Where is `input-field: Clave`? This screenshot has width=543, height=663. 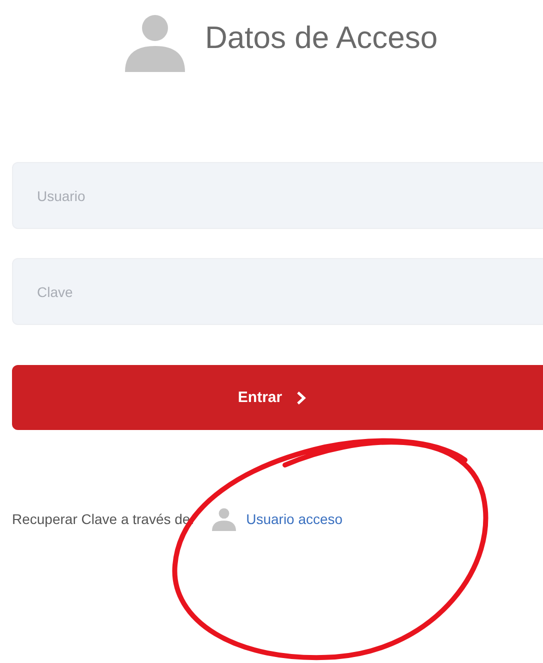
input-field: Clave is located at coordinates (277, 291).